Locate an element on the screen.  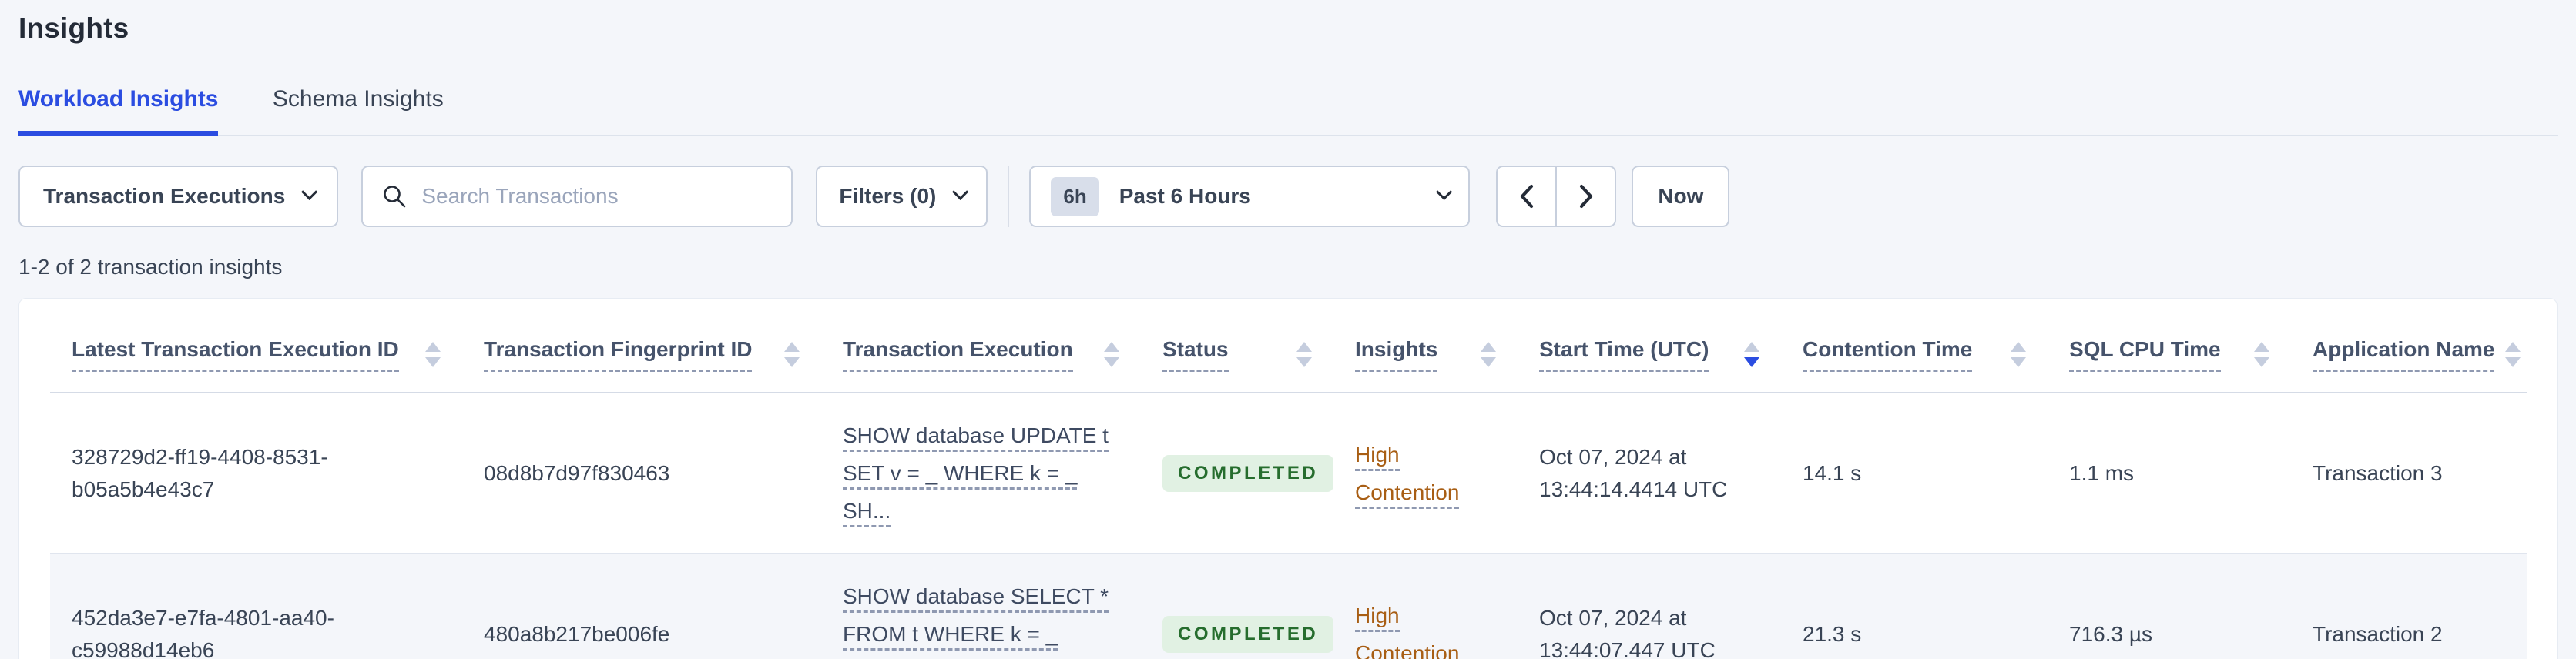
cell-latest-execution-id: 328729d2-ff19-4408-8531-b05a5b4e43c7 is located at coordinates (256, 473).